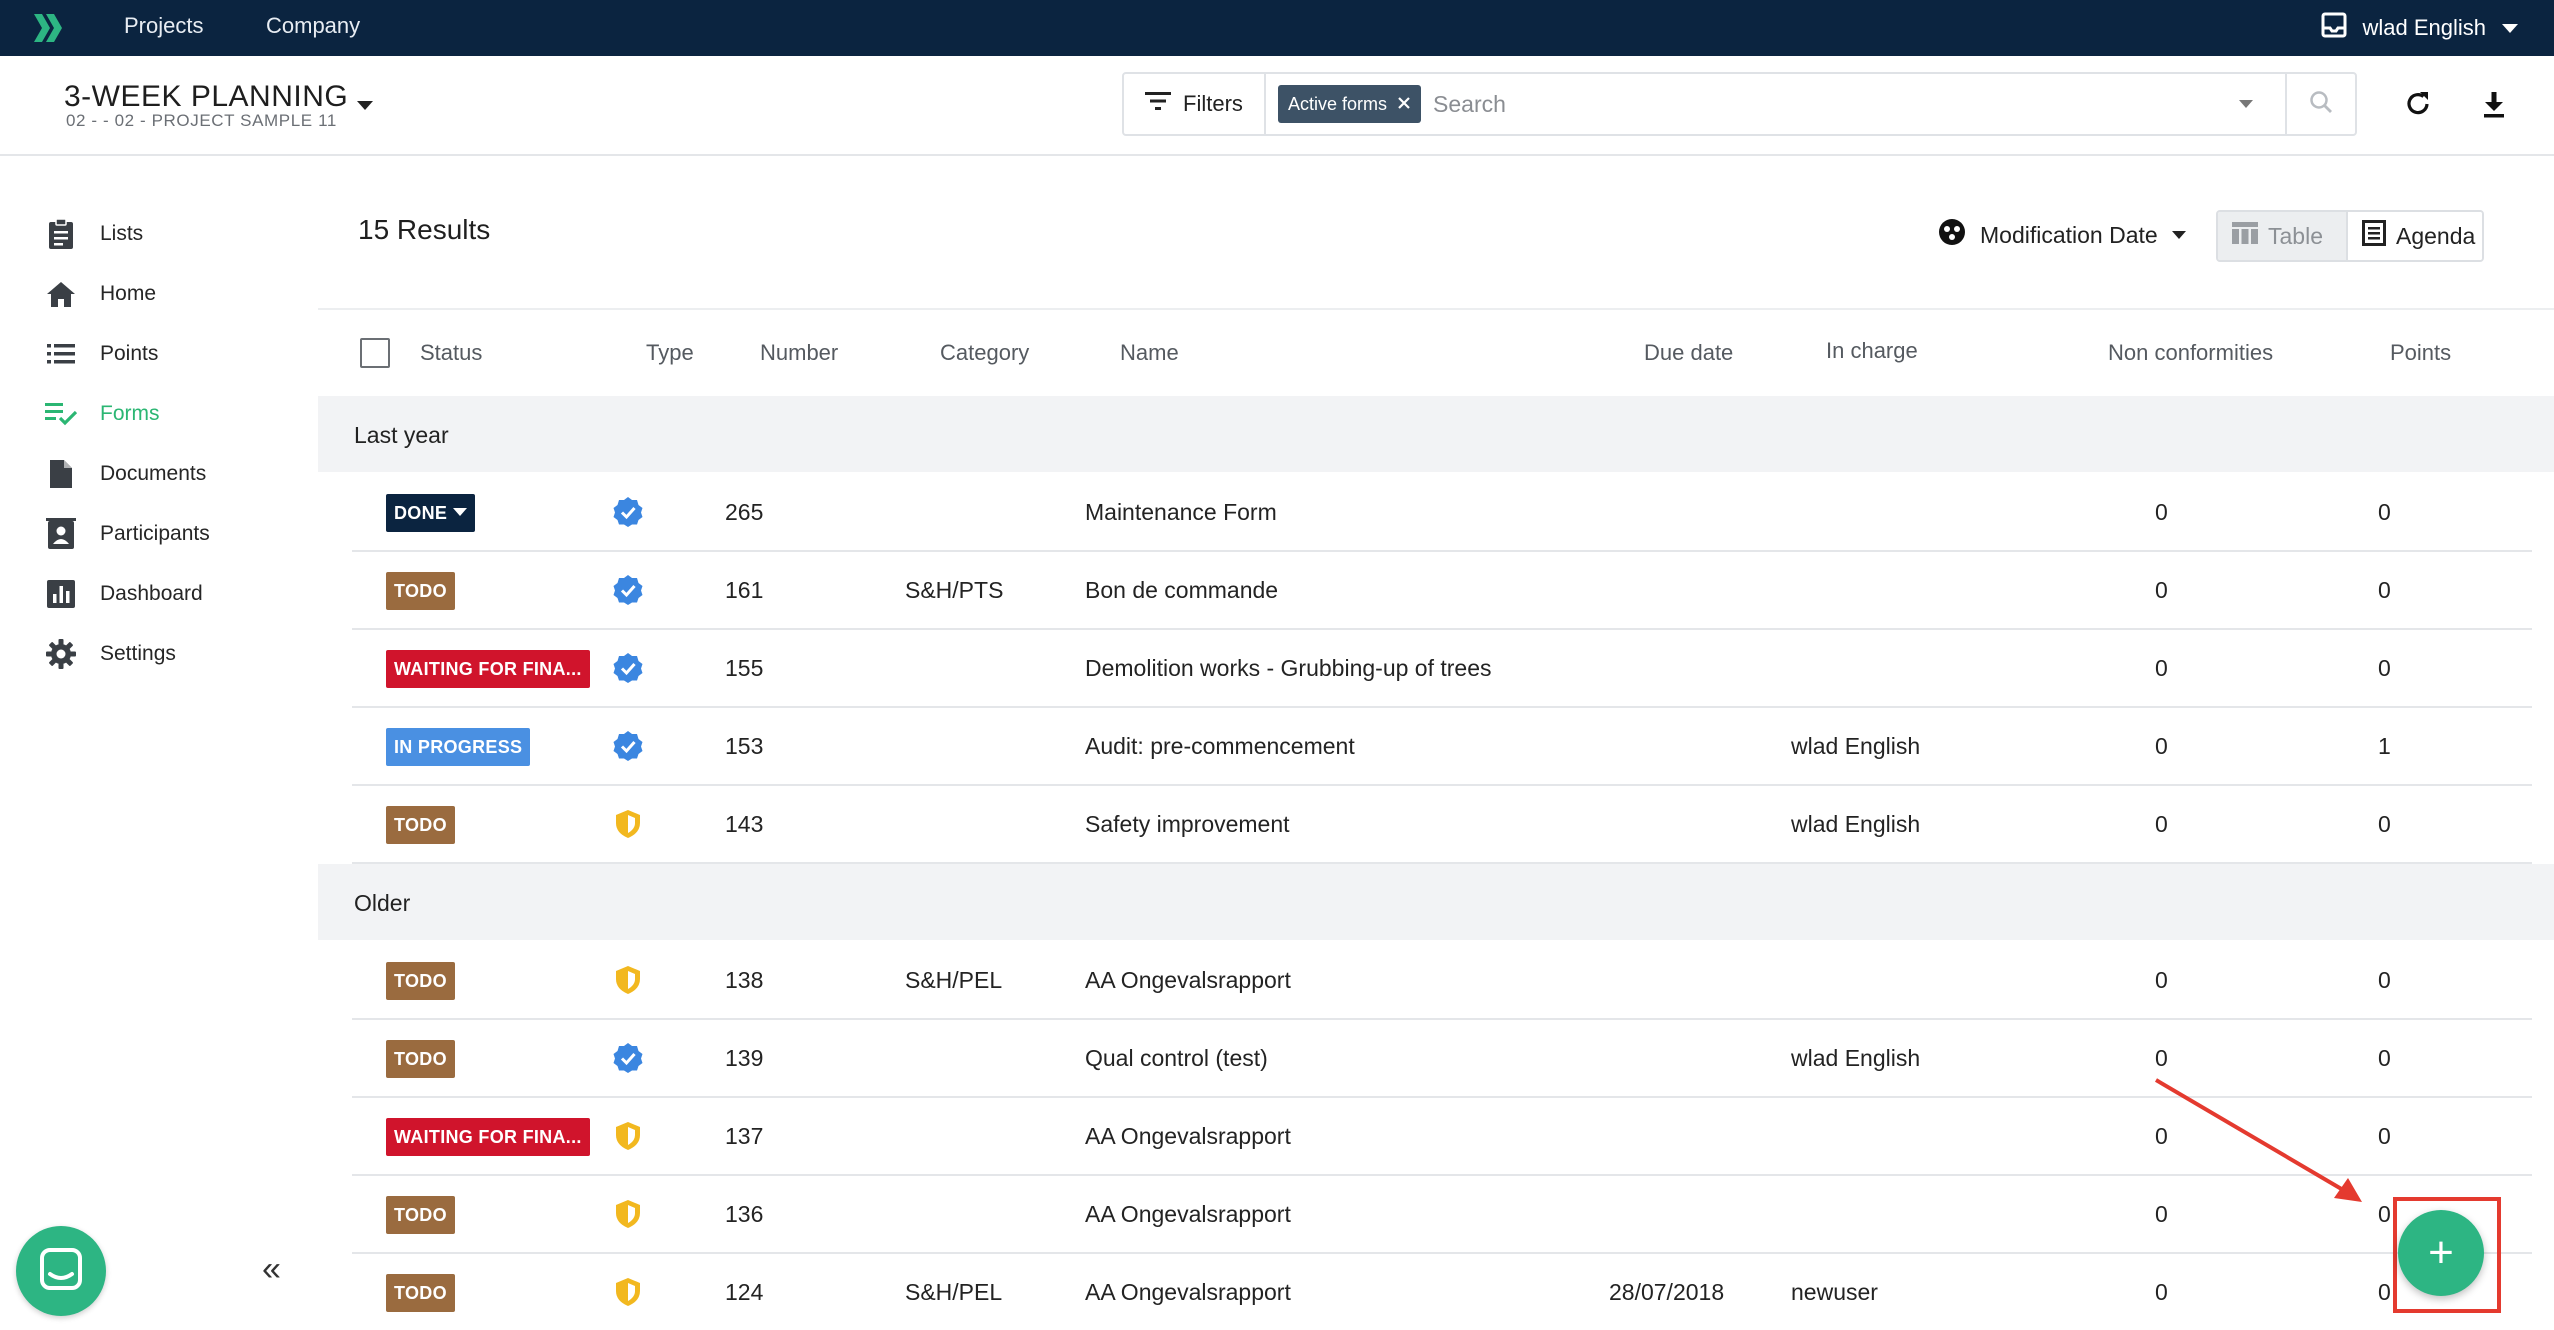  Describe the element at coordinates (101, 354) in the screenshot. I see `sidebar-item-points: Points` at that location.